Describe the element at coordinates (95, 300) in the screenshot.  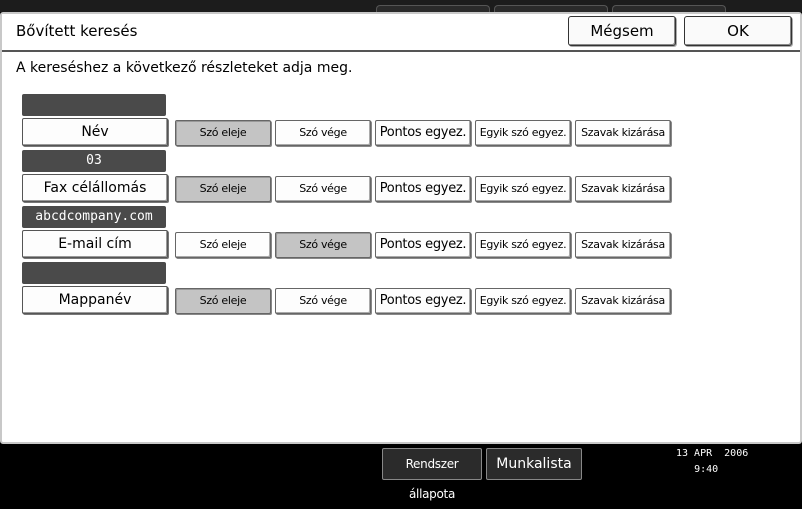
I see `folder-field-button: Mappanév` at that location.